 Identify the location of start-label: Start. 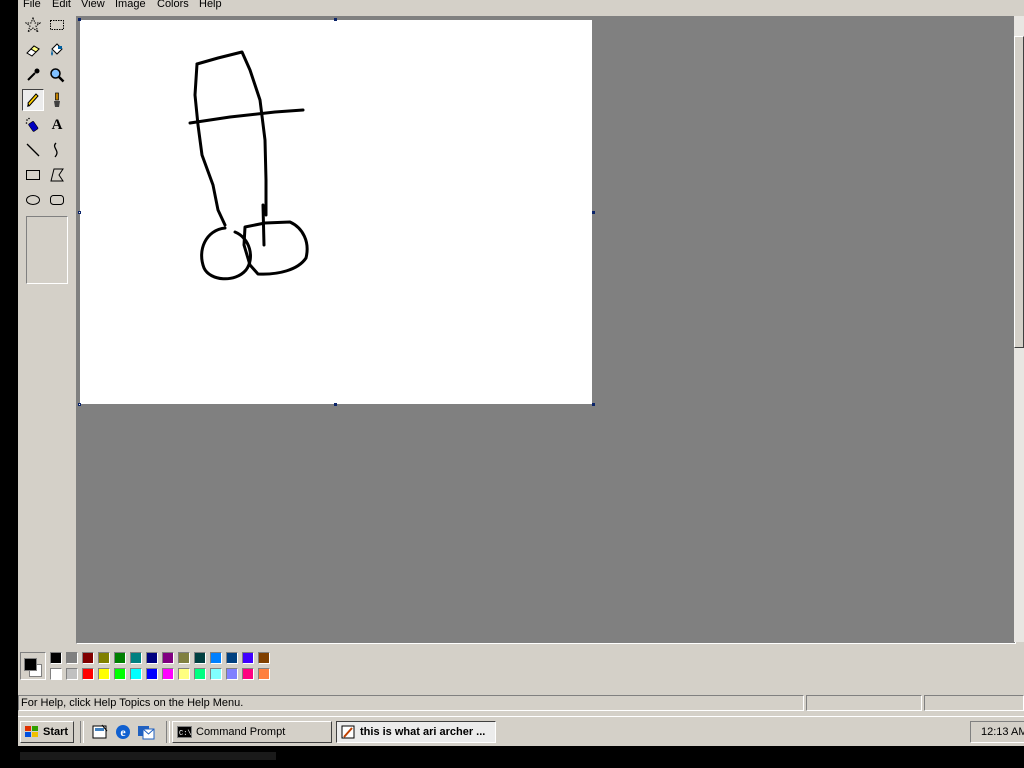
(56, 732).